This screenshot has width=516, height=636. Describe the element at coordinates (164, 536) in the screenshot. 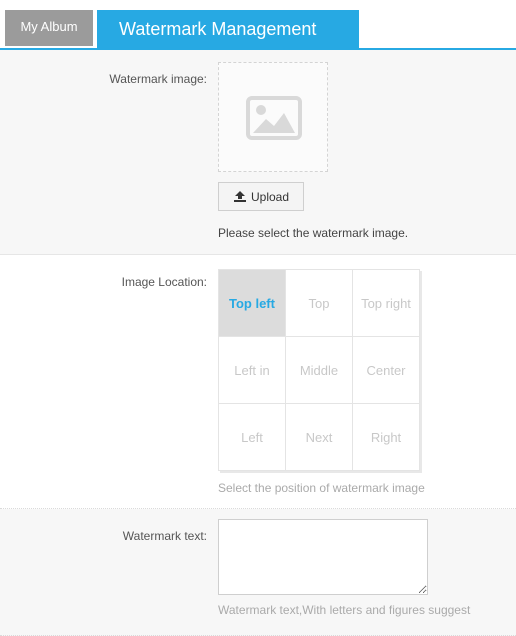

I see `watermark-text-label: Watermark text:` at that location.